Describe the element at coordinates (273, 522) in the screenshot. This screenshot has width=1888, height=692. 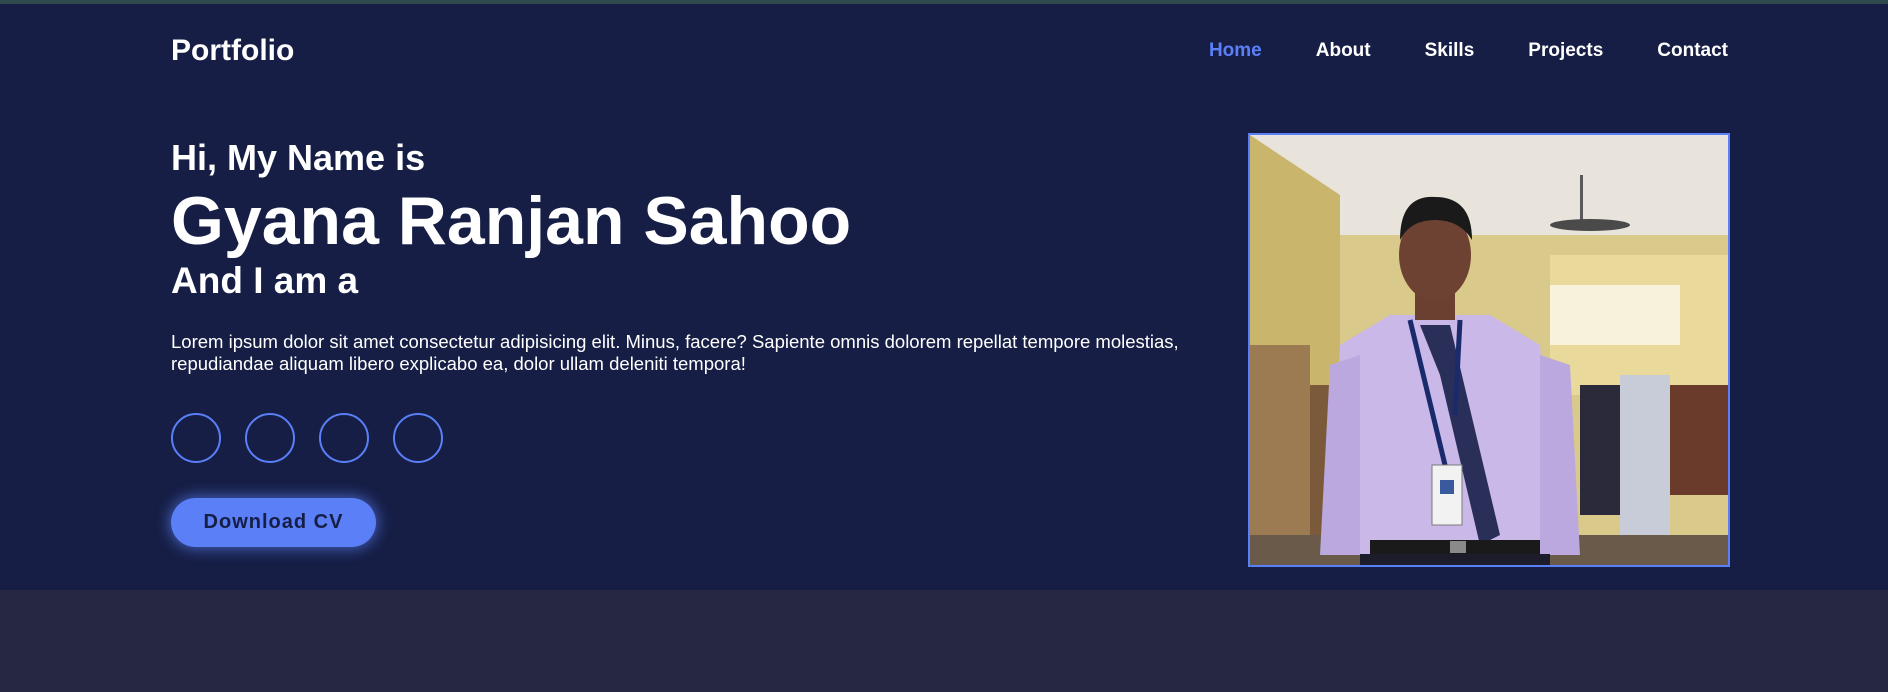
I see `download-cv-button: Download CV` at that location.